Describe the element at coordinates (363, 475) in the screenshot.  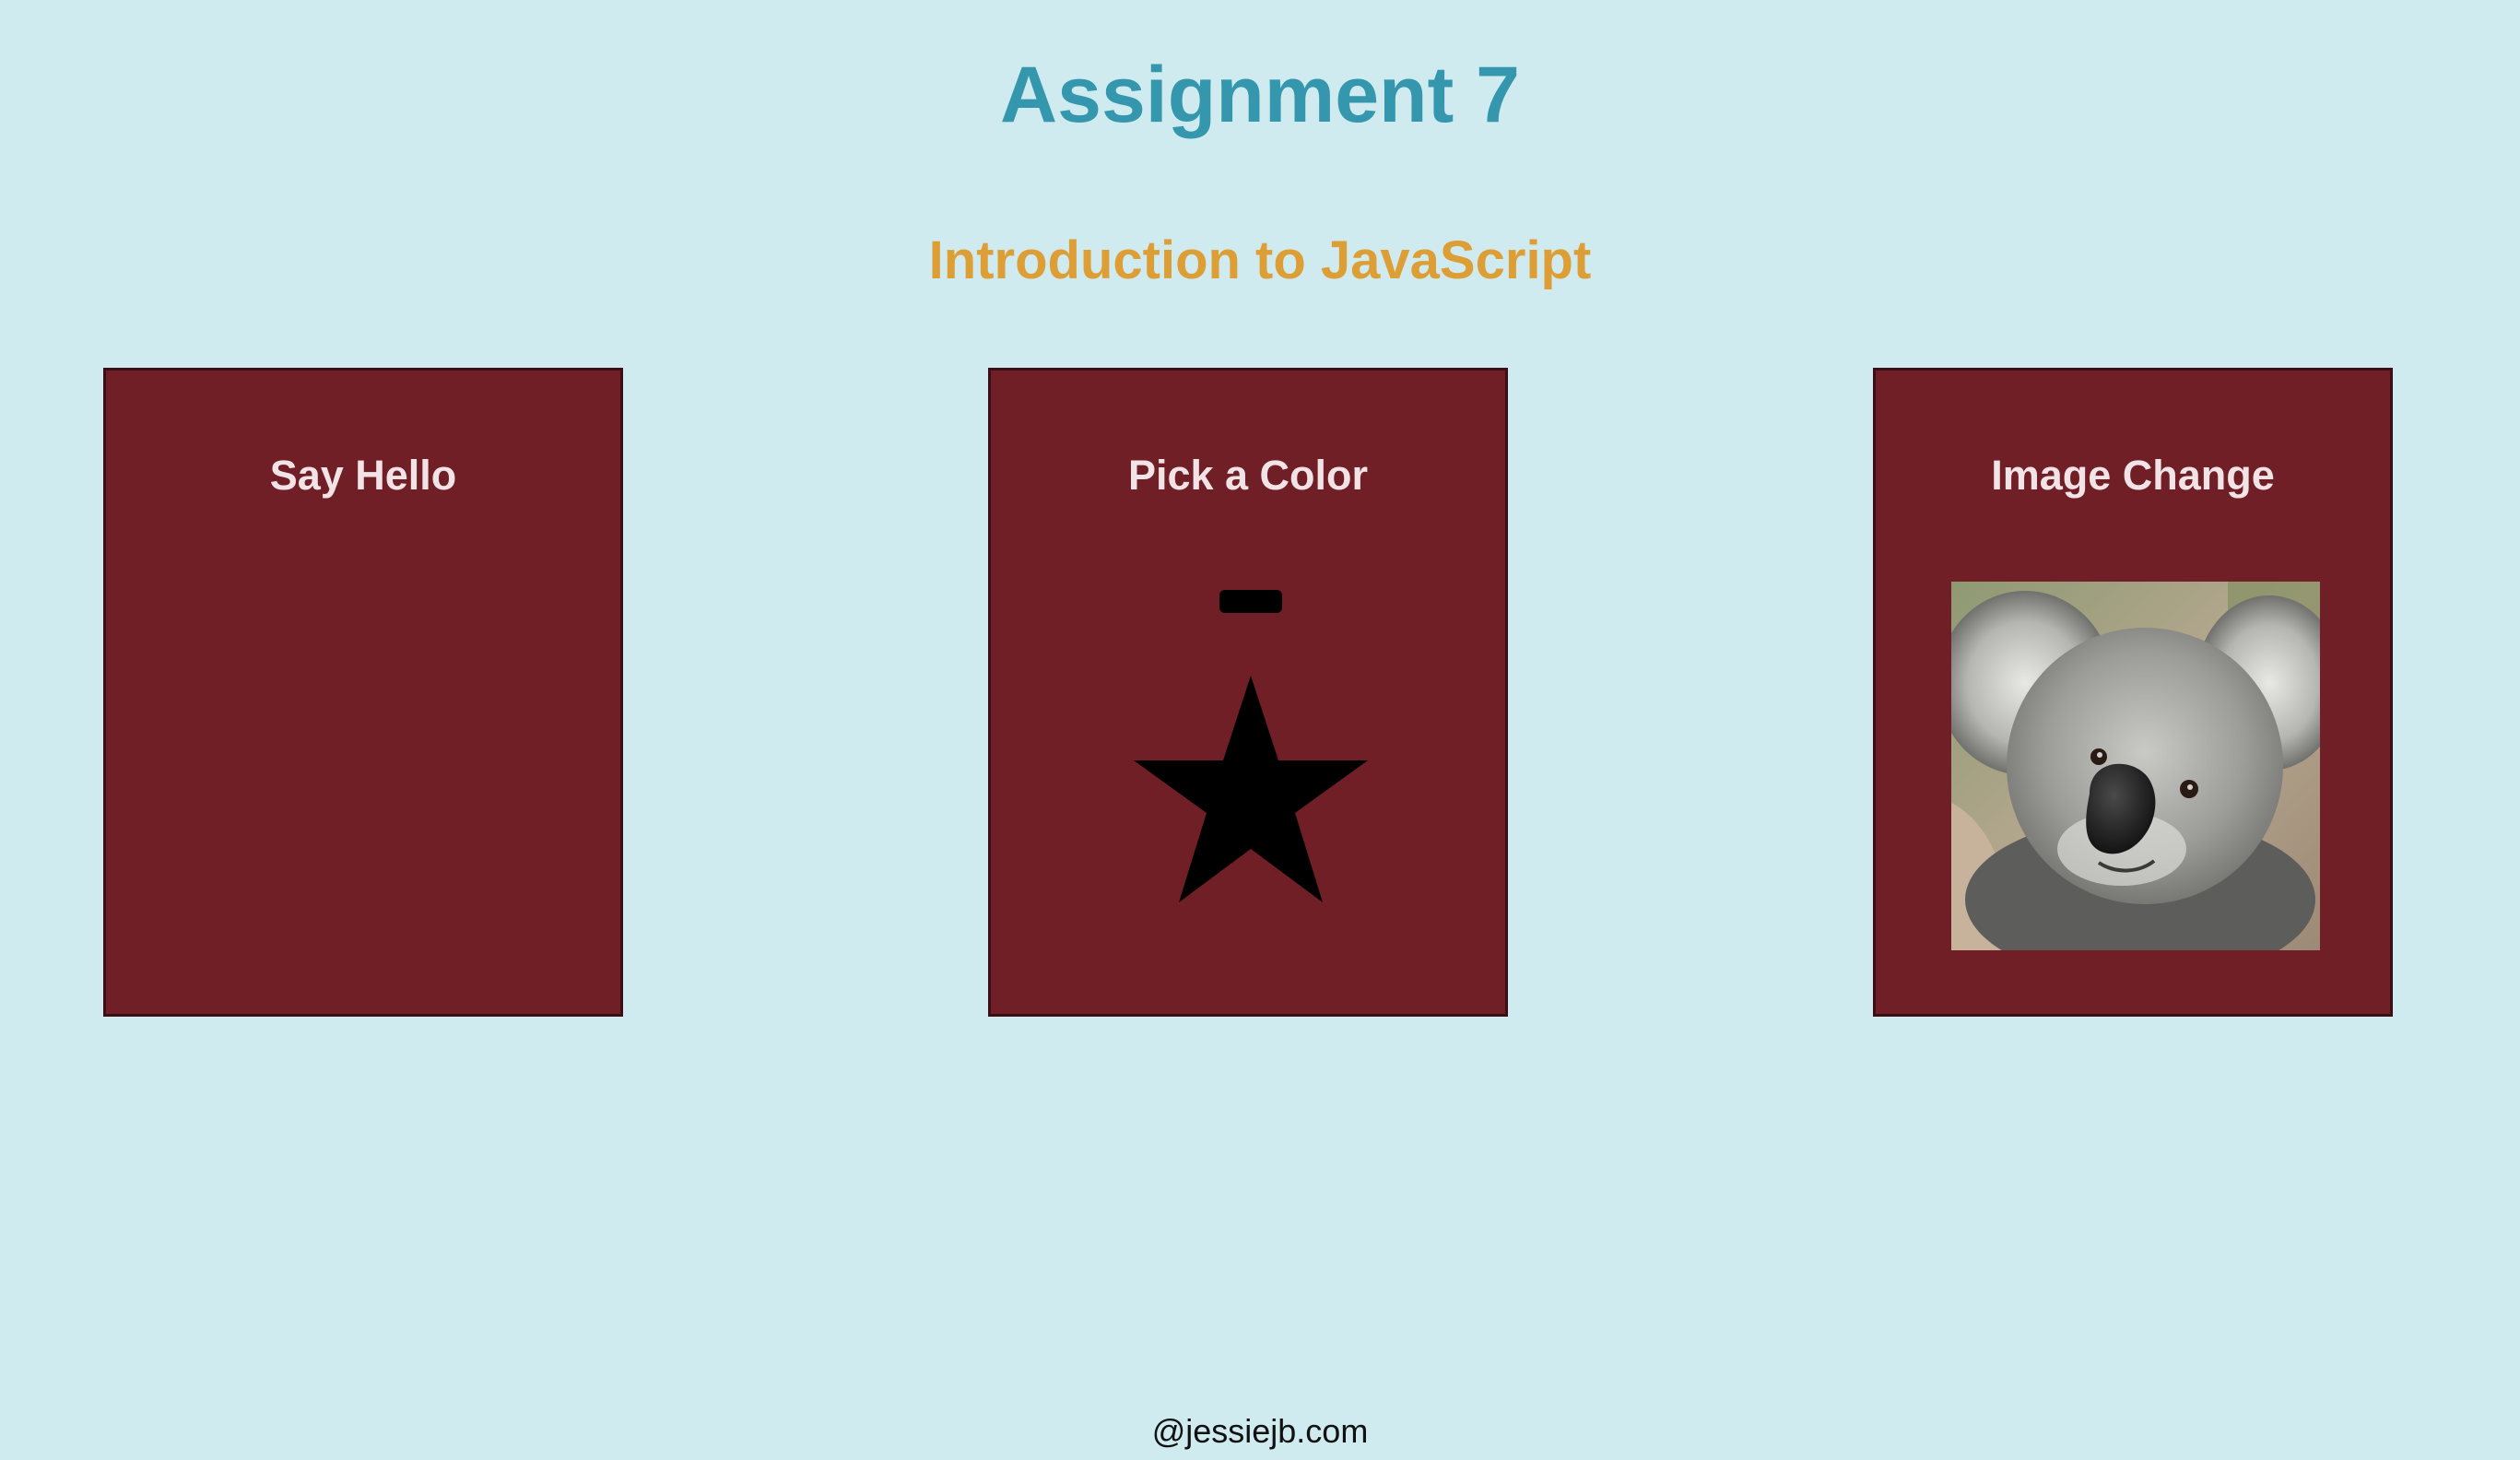
I see `card-title: Say Hello` at that location.